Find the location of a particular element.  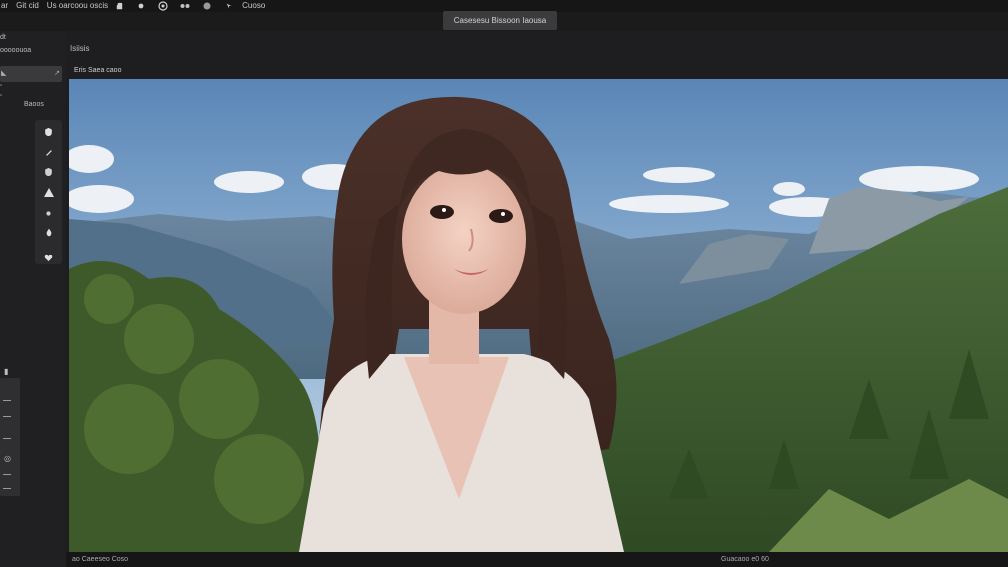

shape-icon is located at coordinates (141, 6).